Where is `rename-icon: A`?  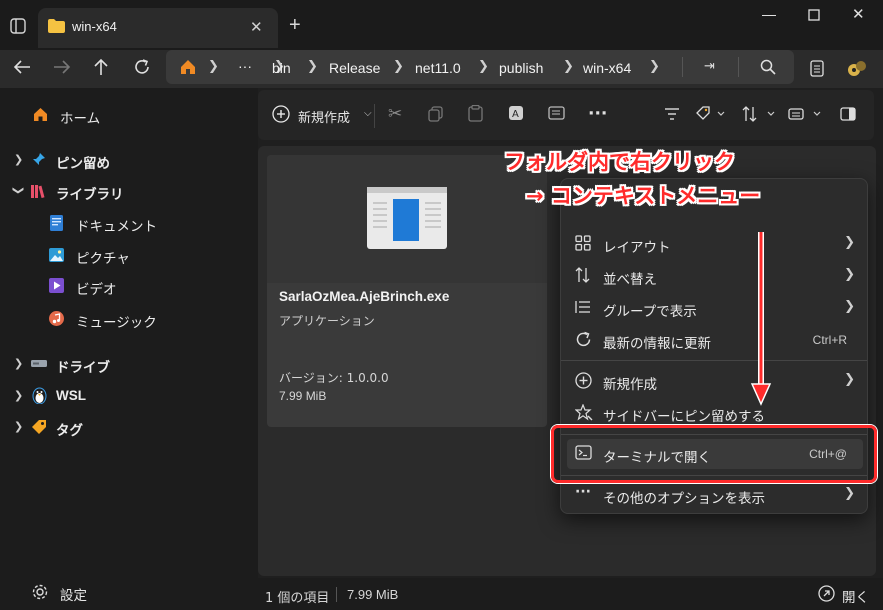
rename-icon: A is located at coordinates (516, 113).